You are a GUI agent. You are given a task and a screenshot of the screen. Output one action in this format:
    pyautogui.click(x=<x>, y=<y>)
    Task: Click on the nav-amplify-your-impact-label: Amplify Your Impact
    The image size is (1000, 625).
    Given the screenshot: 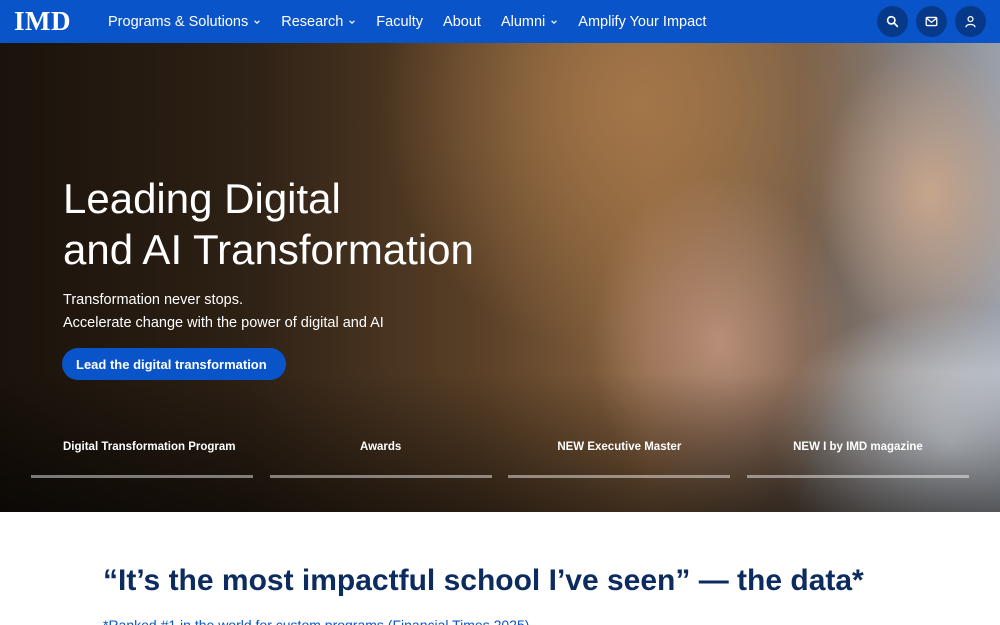 What is the action you would take?
    pyautogui.click(x=642, y=21)
    